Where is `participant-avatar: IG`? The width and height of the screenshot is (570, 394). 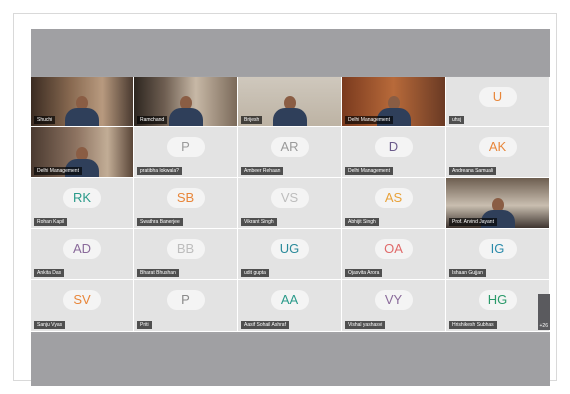
participant-avatar: IG is located at coordinates (497, 249).